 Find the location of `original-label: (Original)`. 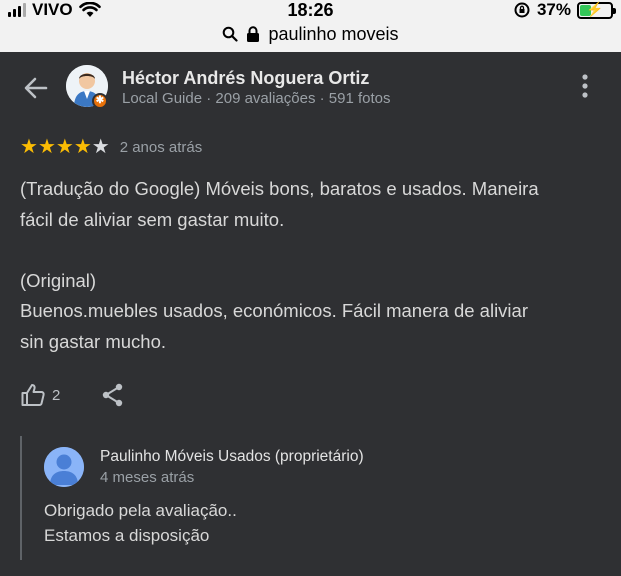

original-label: (Original) is located at coordinates (58, 280).